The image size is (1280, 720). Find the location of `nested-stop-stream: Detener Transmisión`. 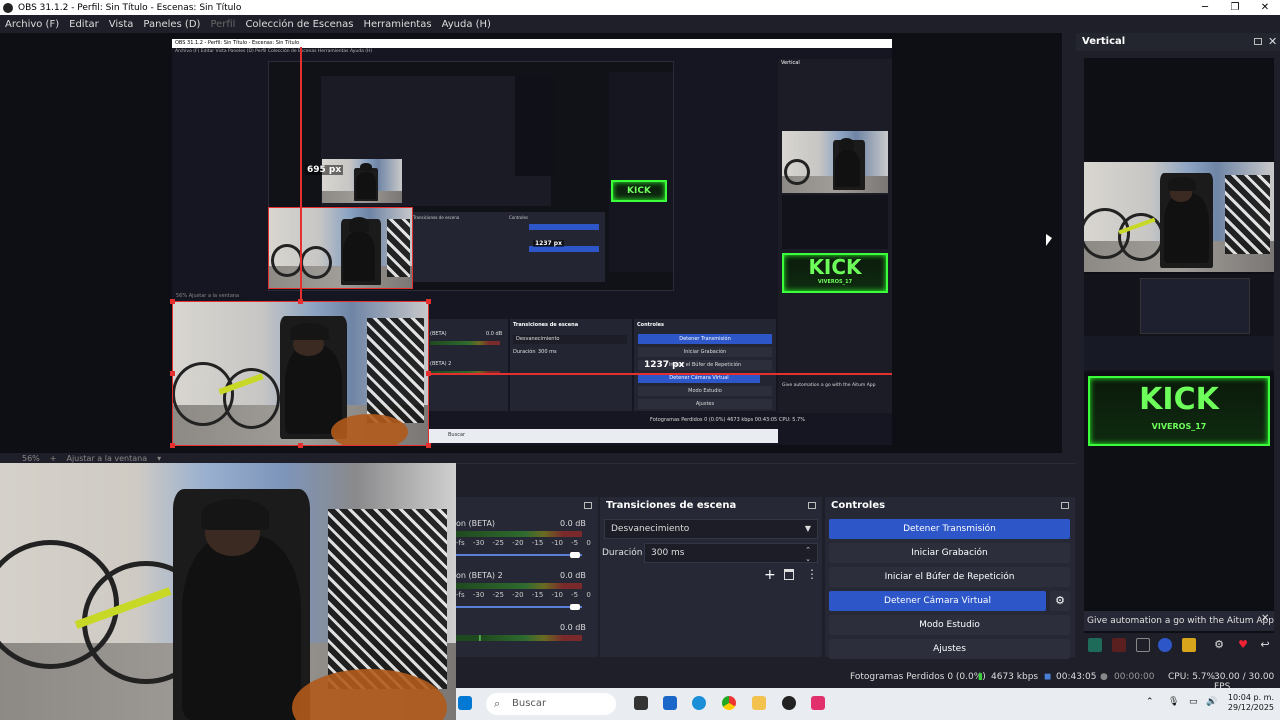

nested-stop-stream: Detener Transmisión is located at coordinates (705, 339).